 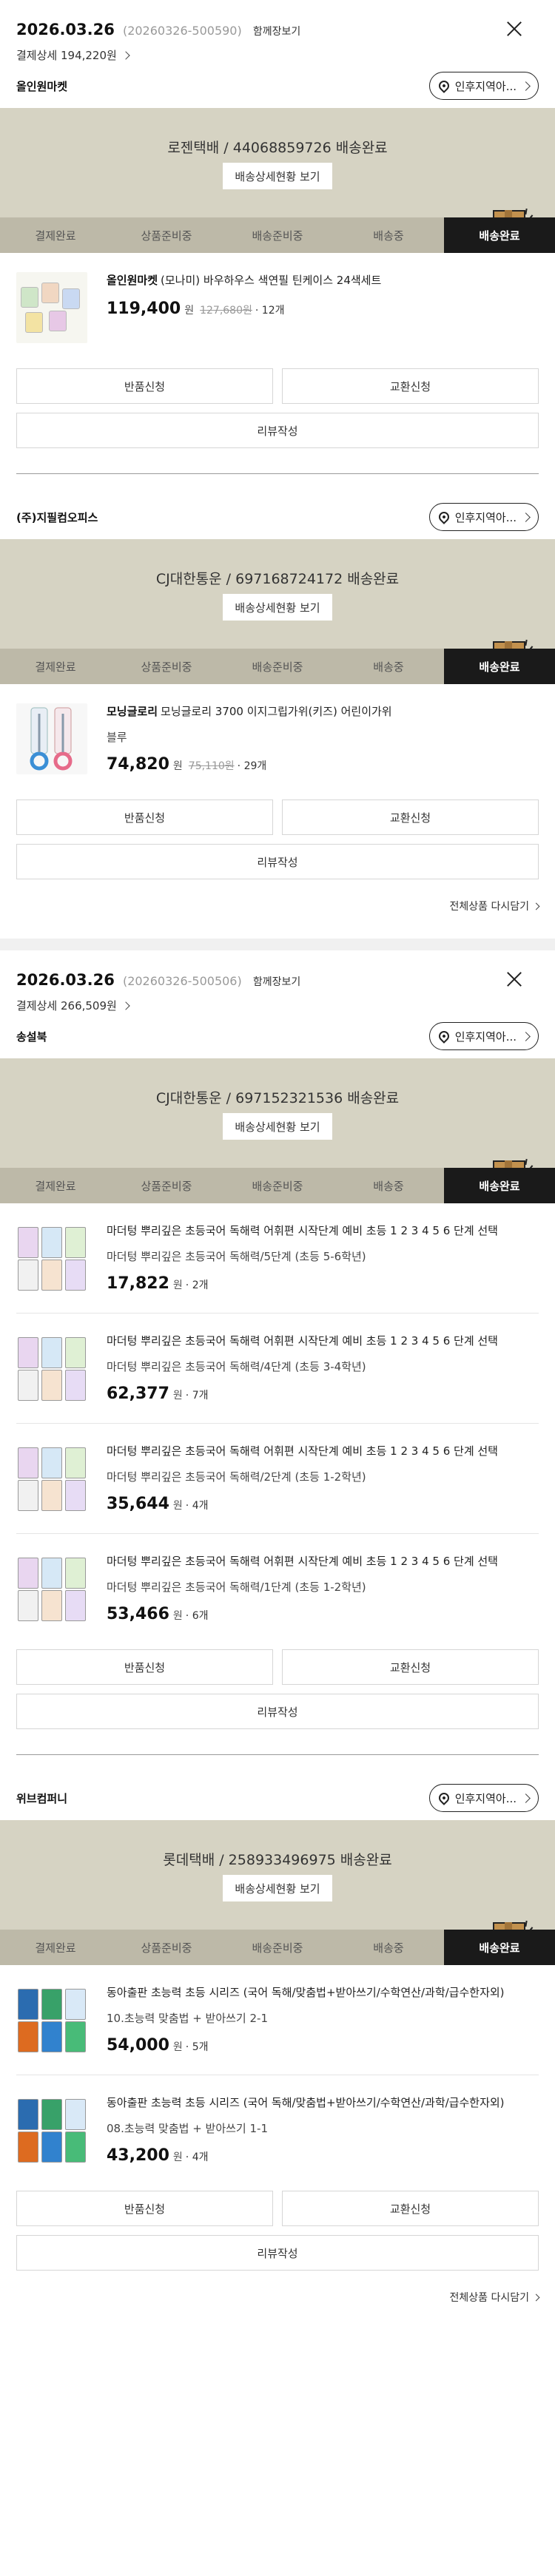 I want to click on quantity: · 2개, so click(x=197, y=1285).